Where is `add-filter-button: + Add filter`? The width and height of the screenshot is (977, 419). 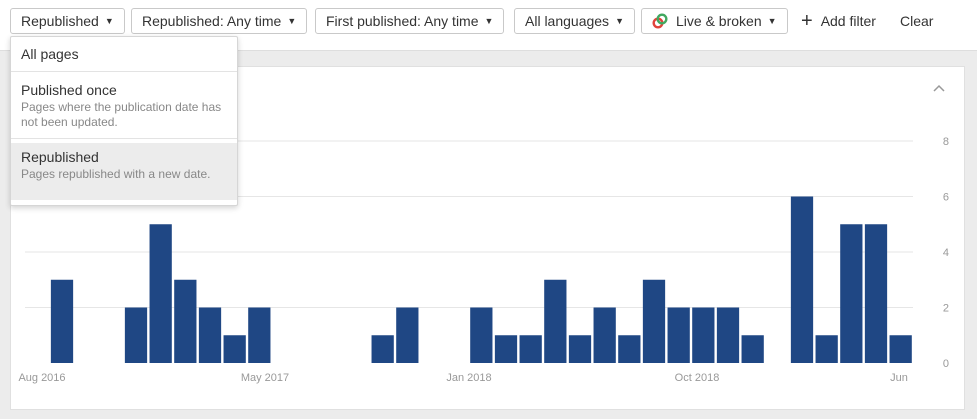 add-filter-button: + Add filter is located at coordinates (838, 21).